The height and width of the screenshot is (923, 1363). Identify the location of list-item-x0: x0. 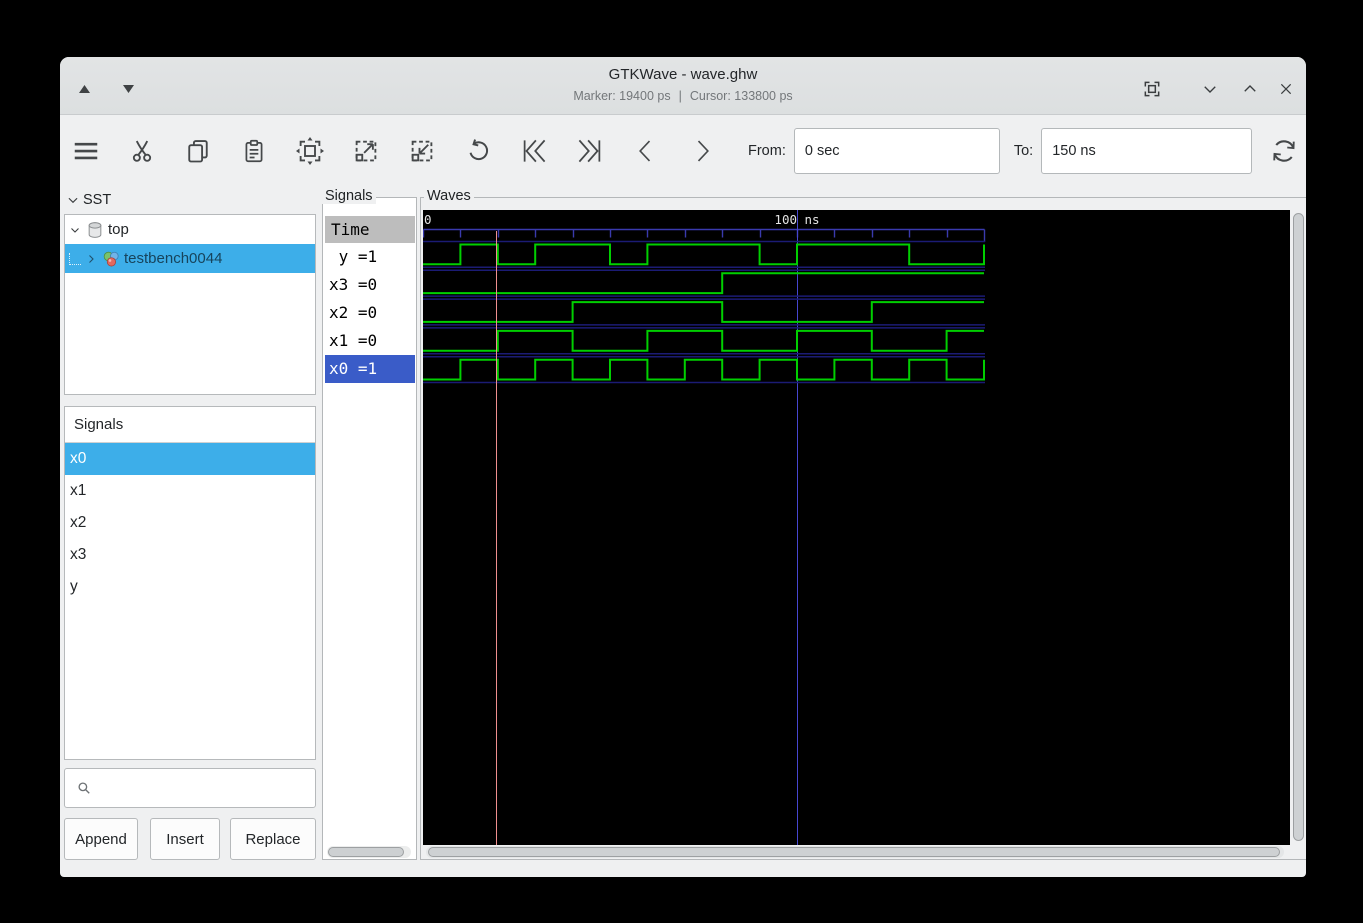
(190, 459).